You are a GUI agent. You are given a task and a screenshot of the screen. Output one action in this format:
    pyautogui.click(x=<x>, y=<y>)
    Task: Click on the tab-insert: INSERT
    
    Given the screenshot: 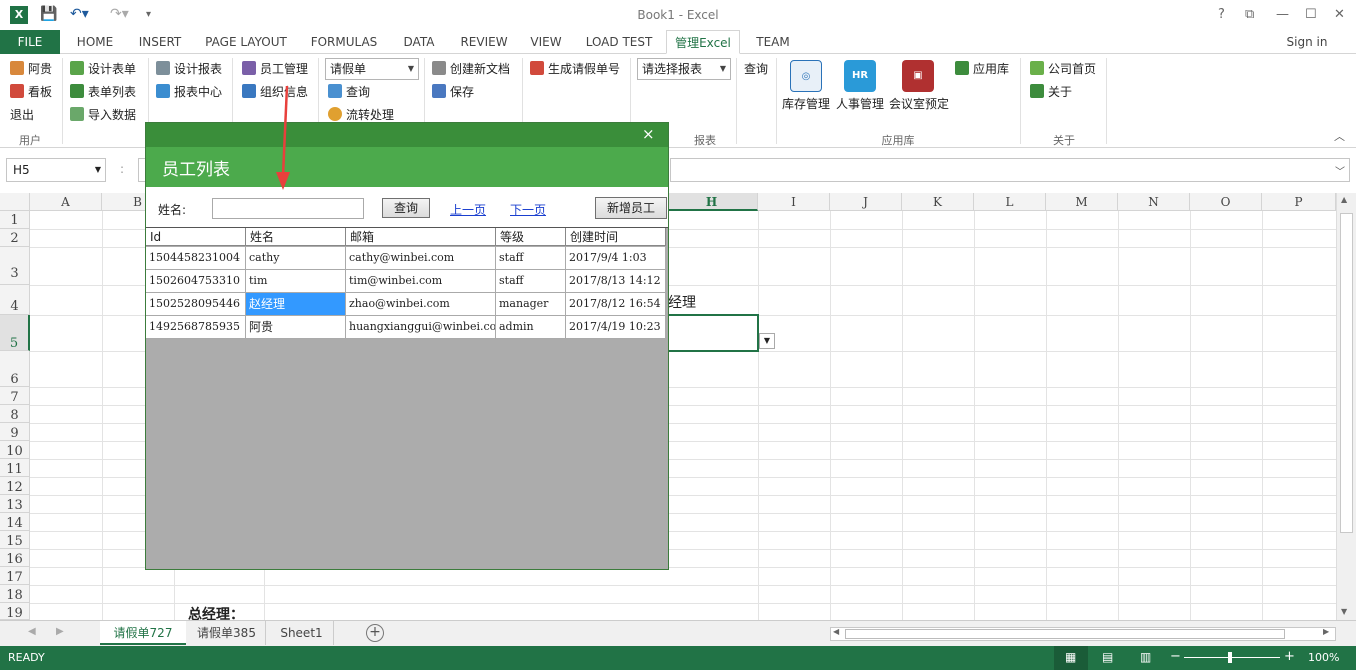 What is the action you would take?
    pyautogui.click(x=160, y=42)
    